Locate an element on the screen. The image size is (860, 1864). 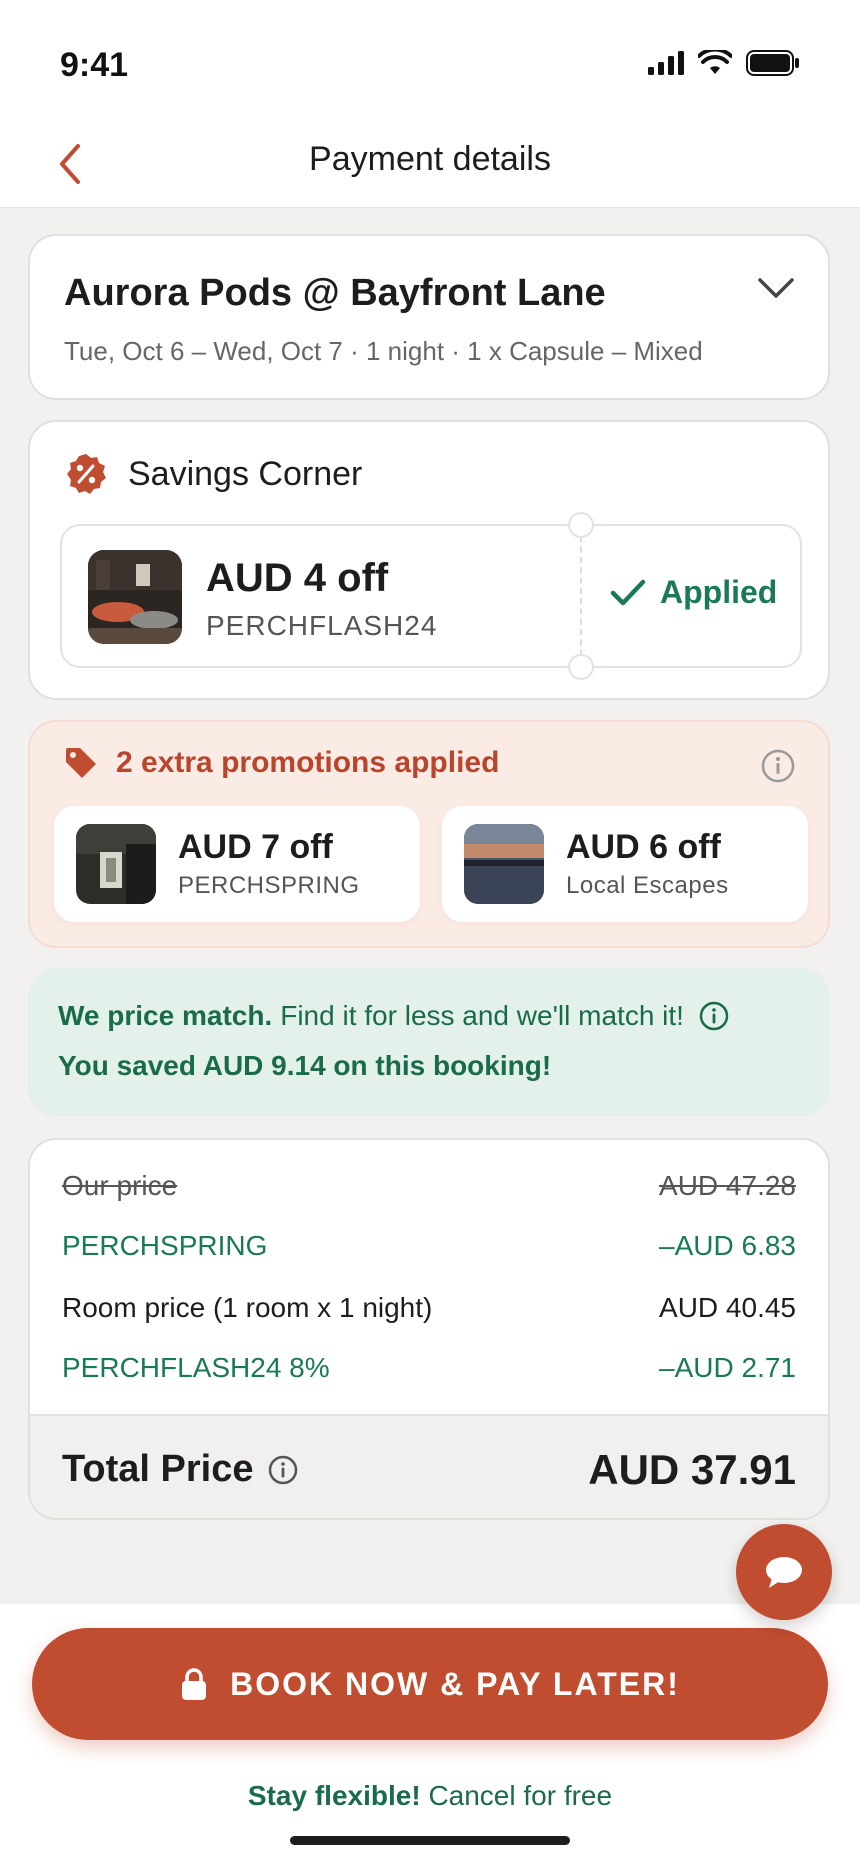
promotion-name: PERCHSPRING is located at coordinates (269, 885).